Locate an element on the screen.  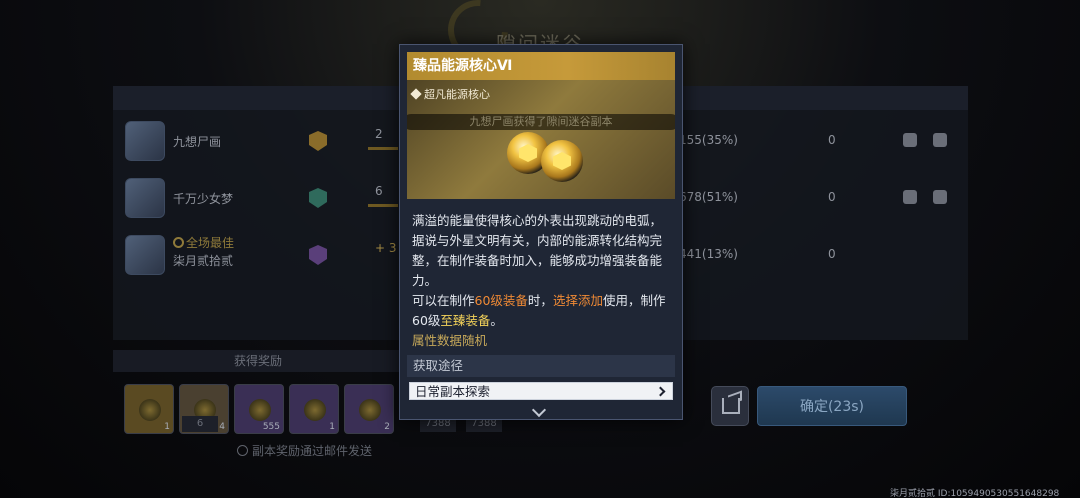
weapon-icon is located at coordinates (370, 410).